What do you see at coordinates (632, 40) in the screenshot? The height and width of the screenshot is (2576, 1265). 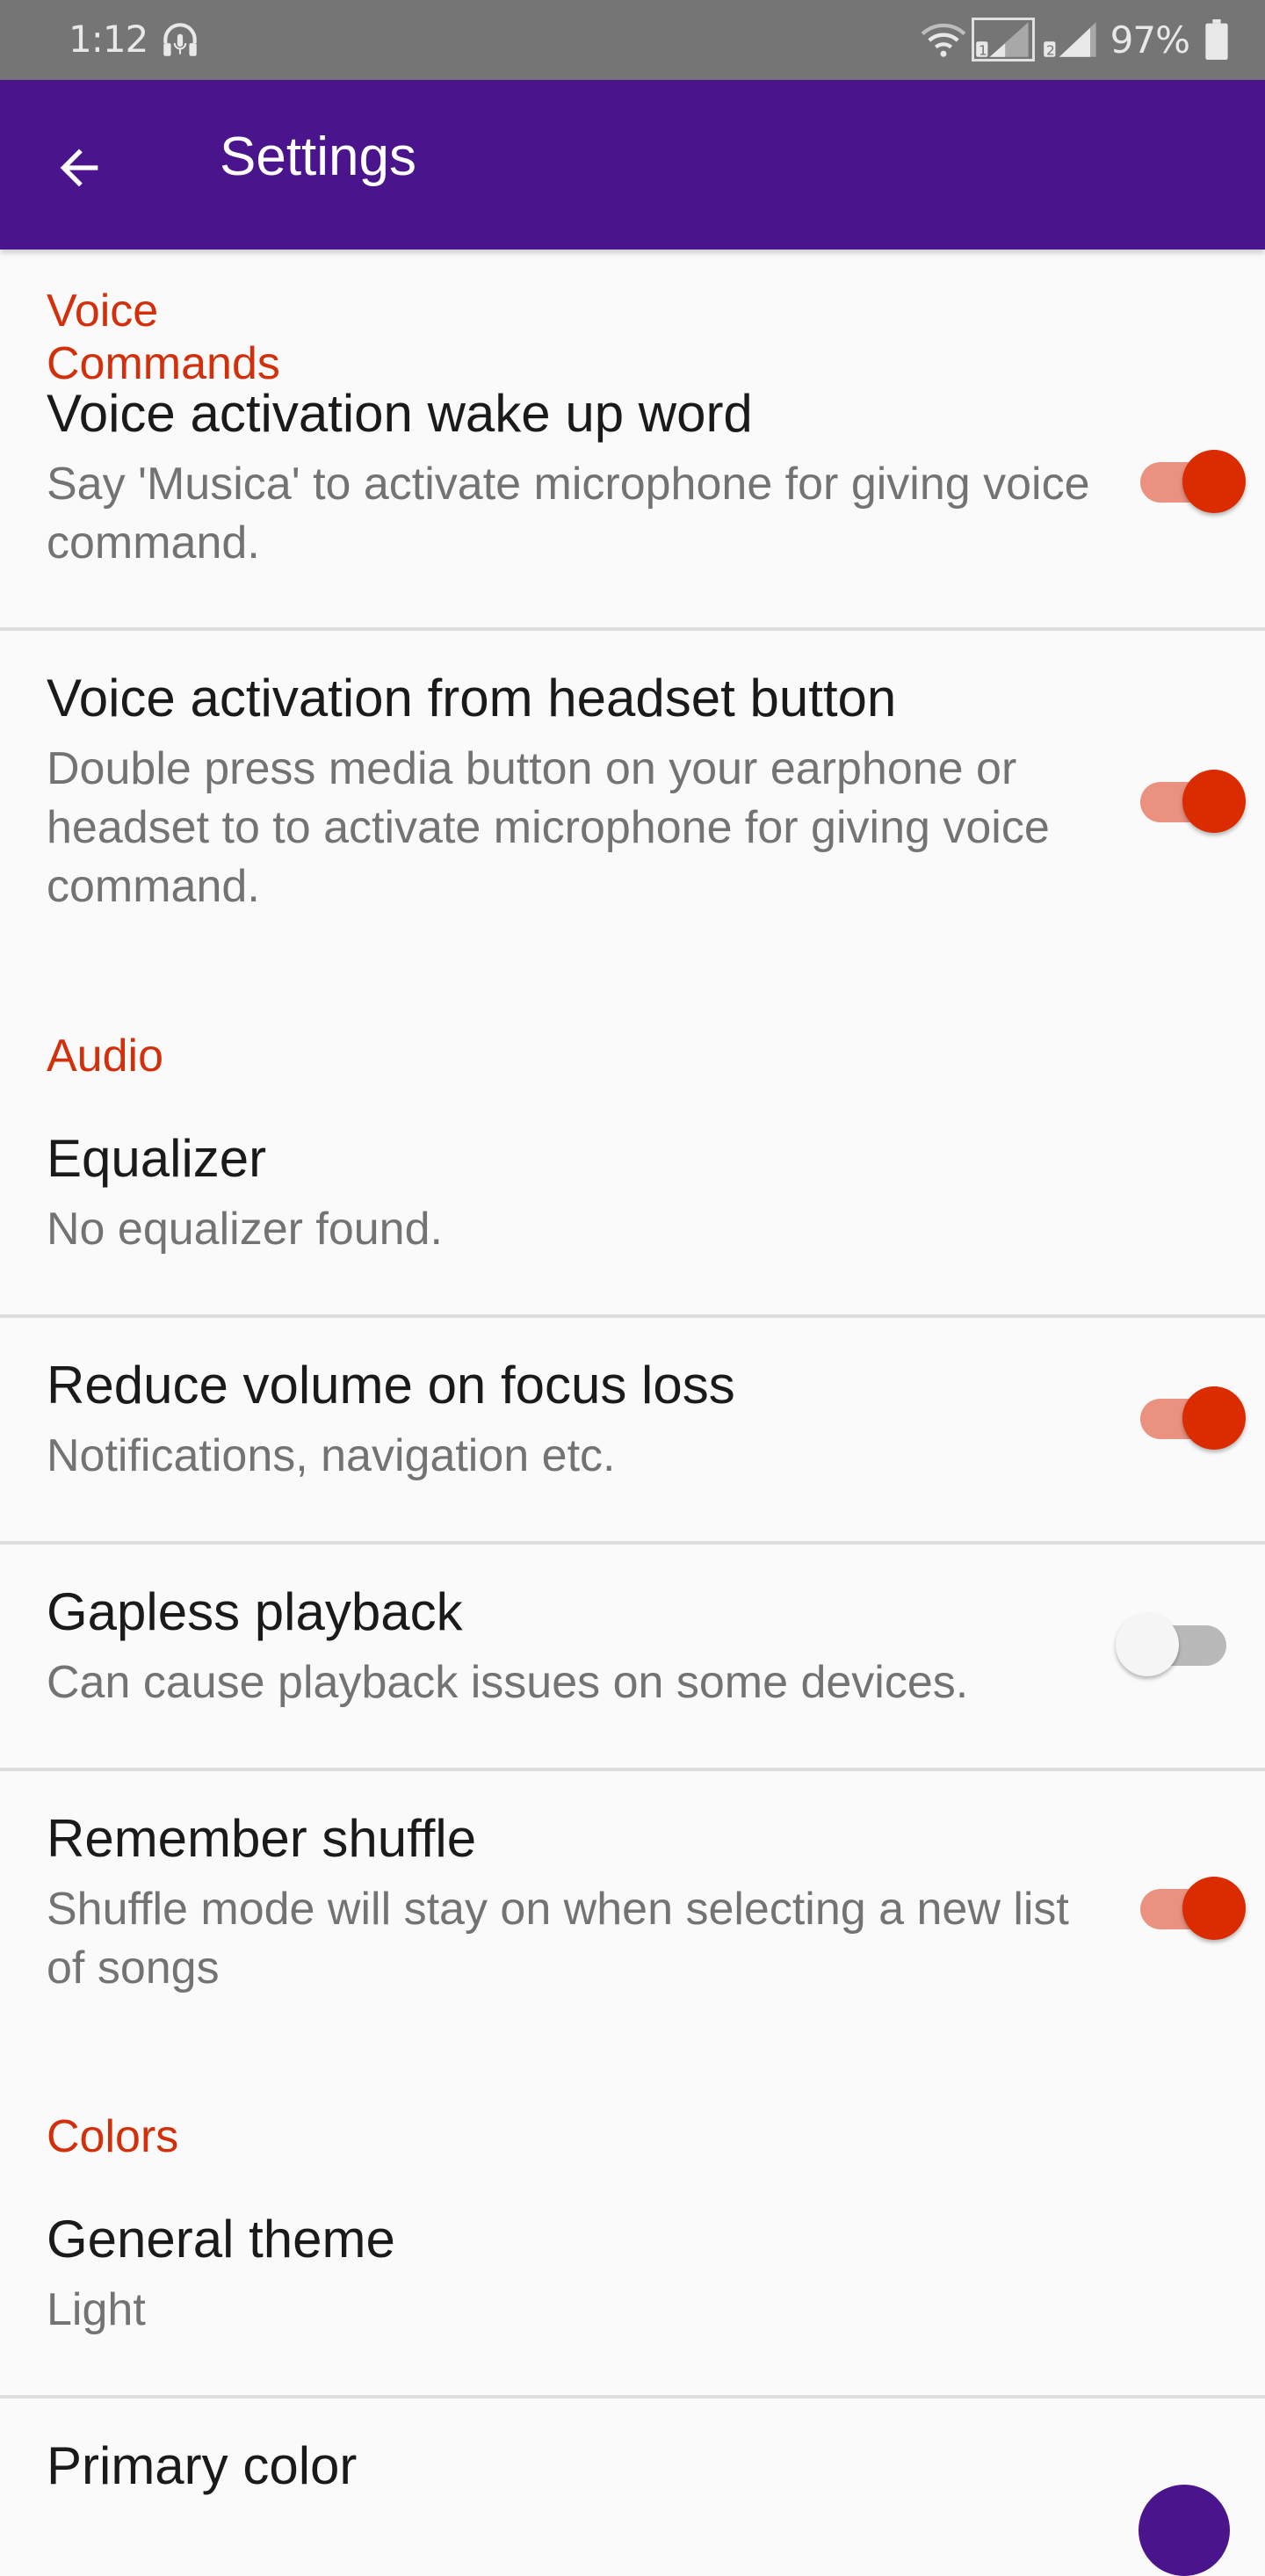 I see `status-bar: 1:12 1 2 97%` at bounding box center [632, 40].